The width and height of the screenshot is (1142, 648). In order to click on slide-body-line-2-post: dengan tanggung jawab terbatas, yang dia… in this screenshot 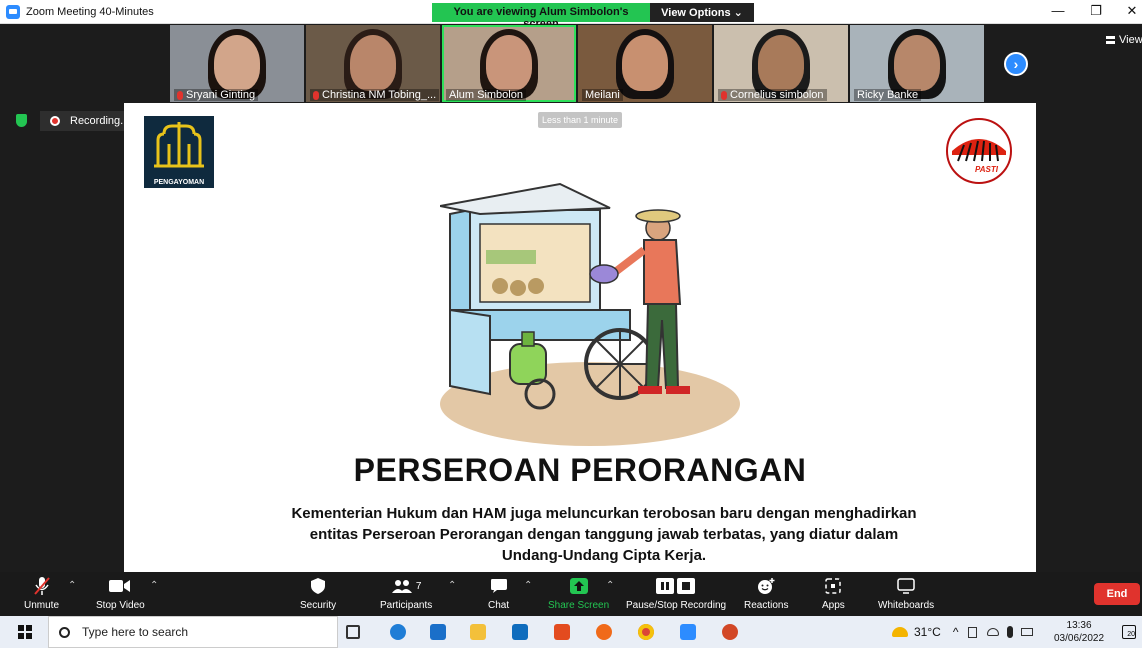, I will do `click(711, 534)`.